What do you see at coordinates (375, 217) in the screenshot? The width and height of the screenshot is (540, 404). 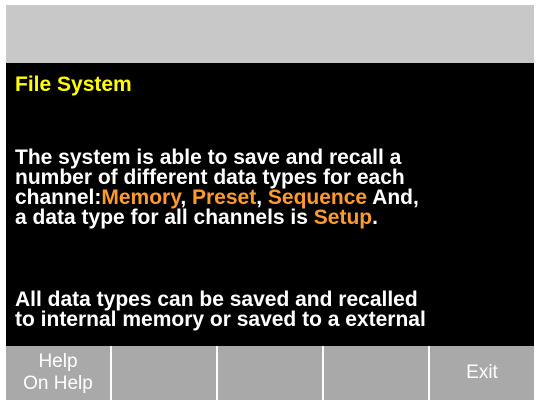 I see `paragraph-text: .` at bounding box center [375, 217].